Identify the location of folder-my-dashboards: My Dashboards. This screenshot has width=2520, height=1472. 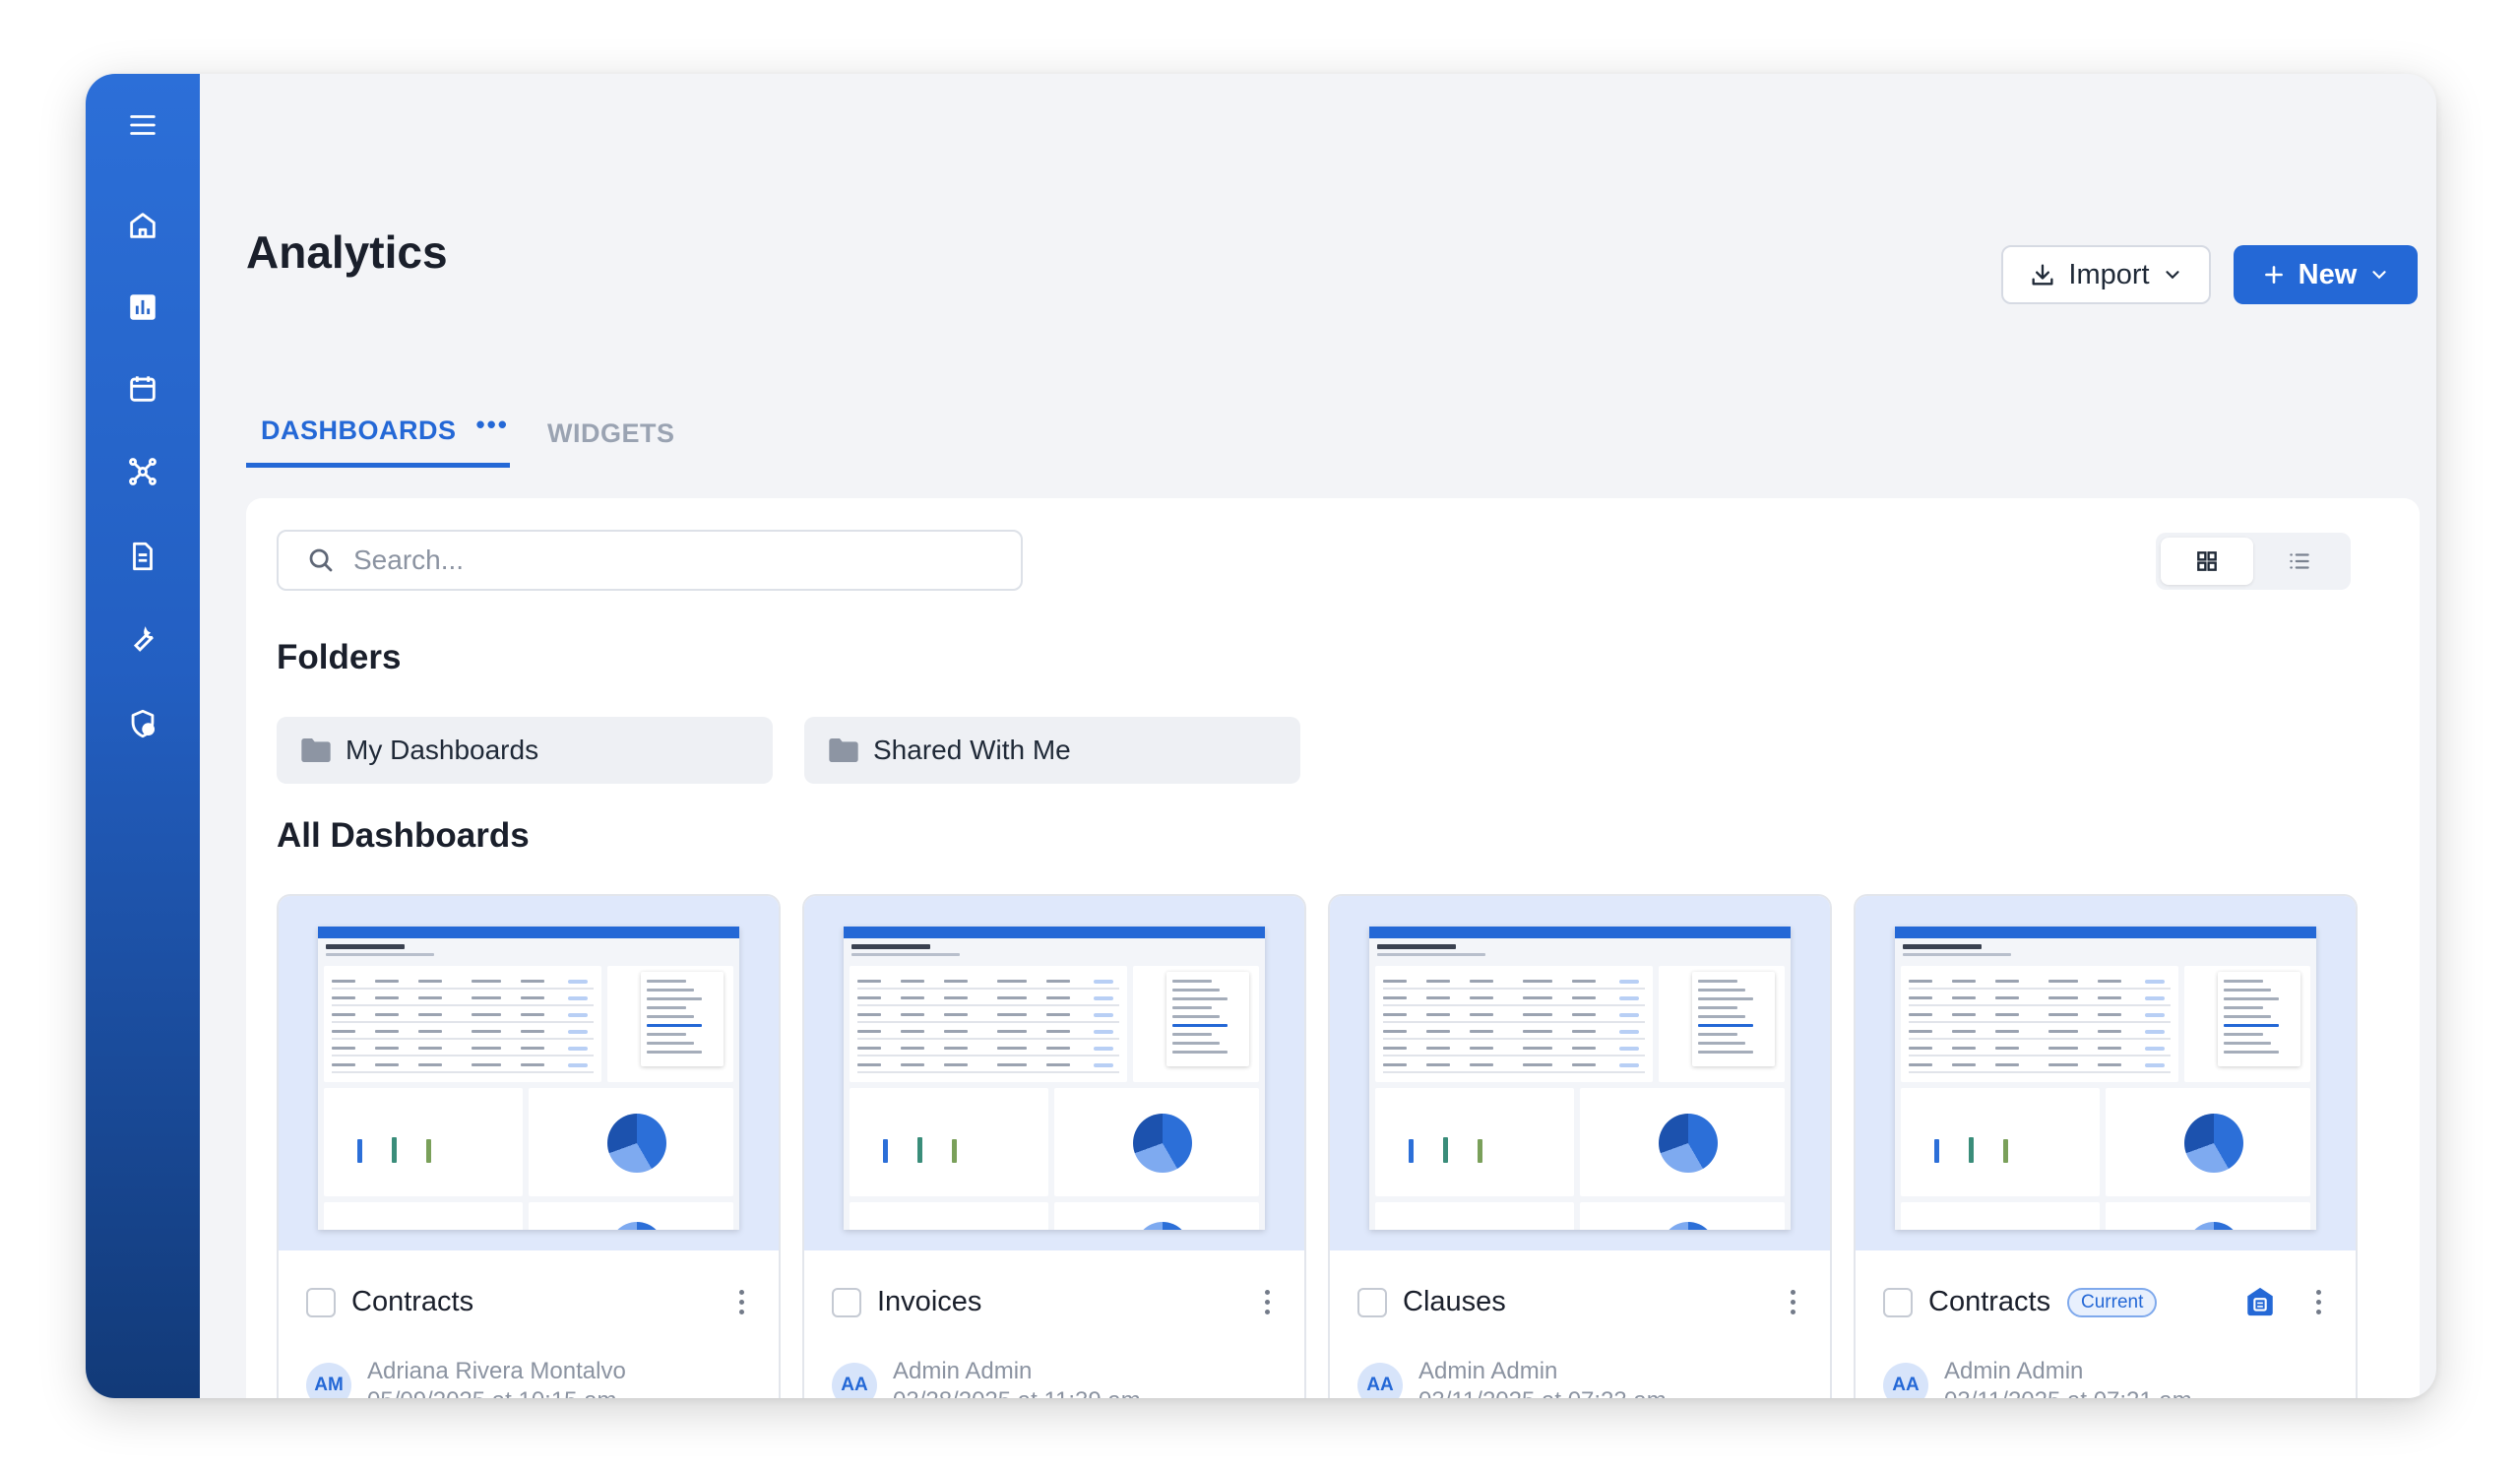
(525, 750).